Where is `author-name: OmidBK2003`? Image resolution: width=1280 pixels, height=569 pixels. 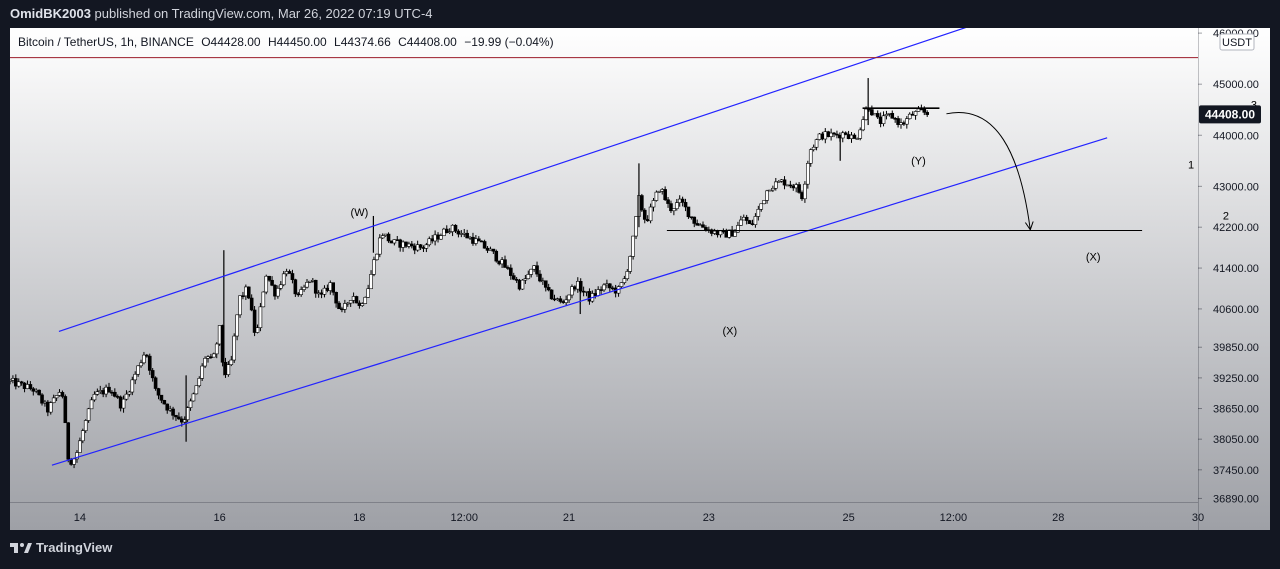
author-name: OmidBK2003 is located at coordinates (50, 13).